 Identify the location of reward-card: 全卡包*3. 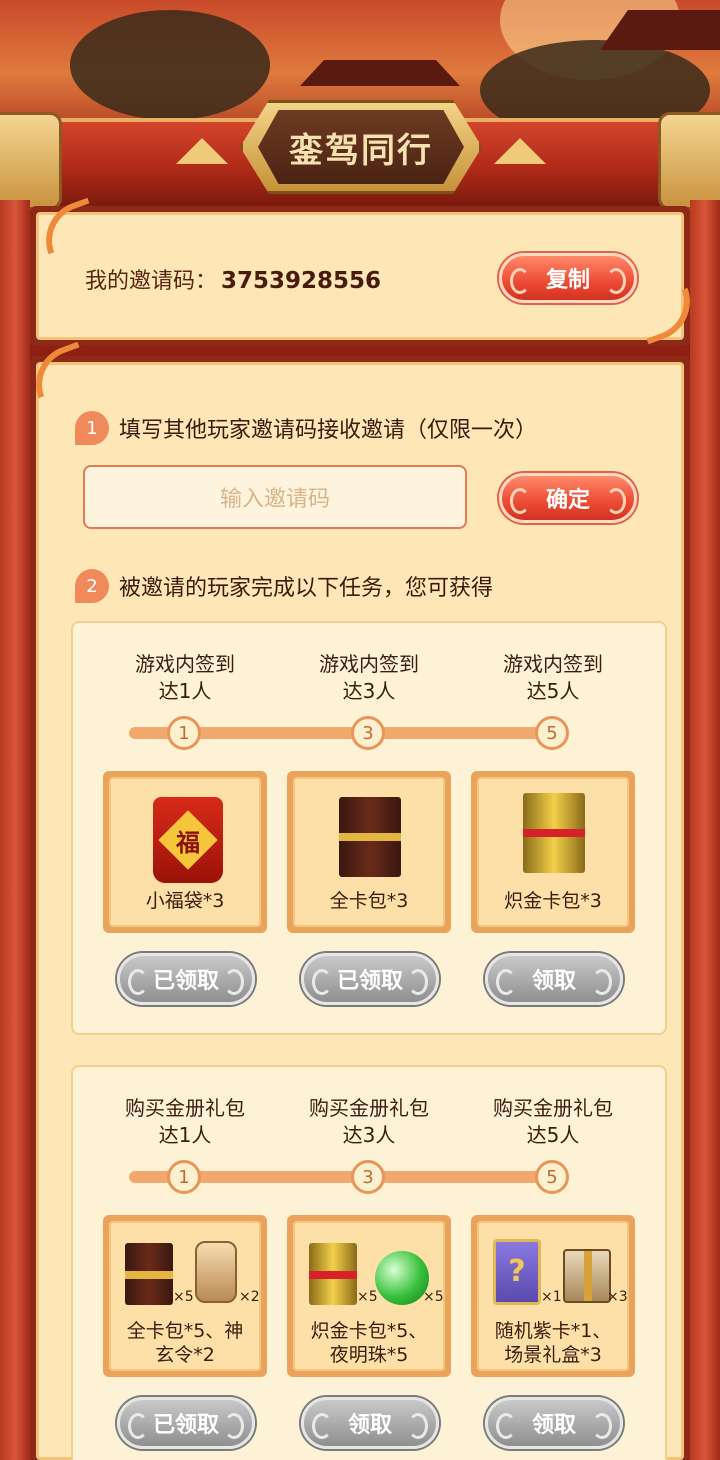
(369, 852).